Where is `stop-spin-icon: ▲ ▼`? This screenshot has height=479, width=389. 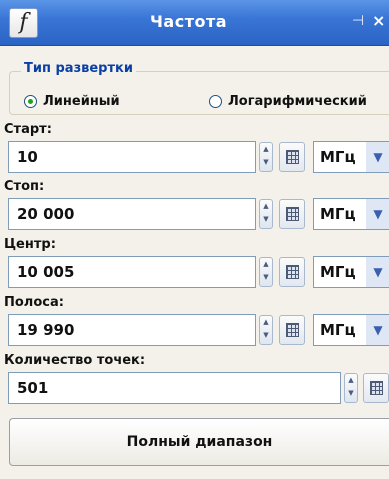
stop-spin-icon: ▲ ▼ is located at coordinates (266, 214).